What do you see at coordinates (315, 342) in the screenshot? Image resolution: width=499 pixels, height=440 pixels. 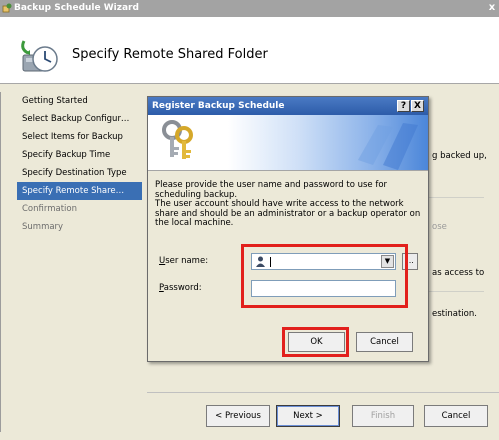 I see `highlight-ok-box` at bounding box center [315, 342].